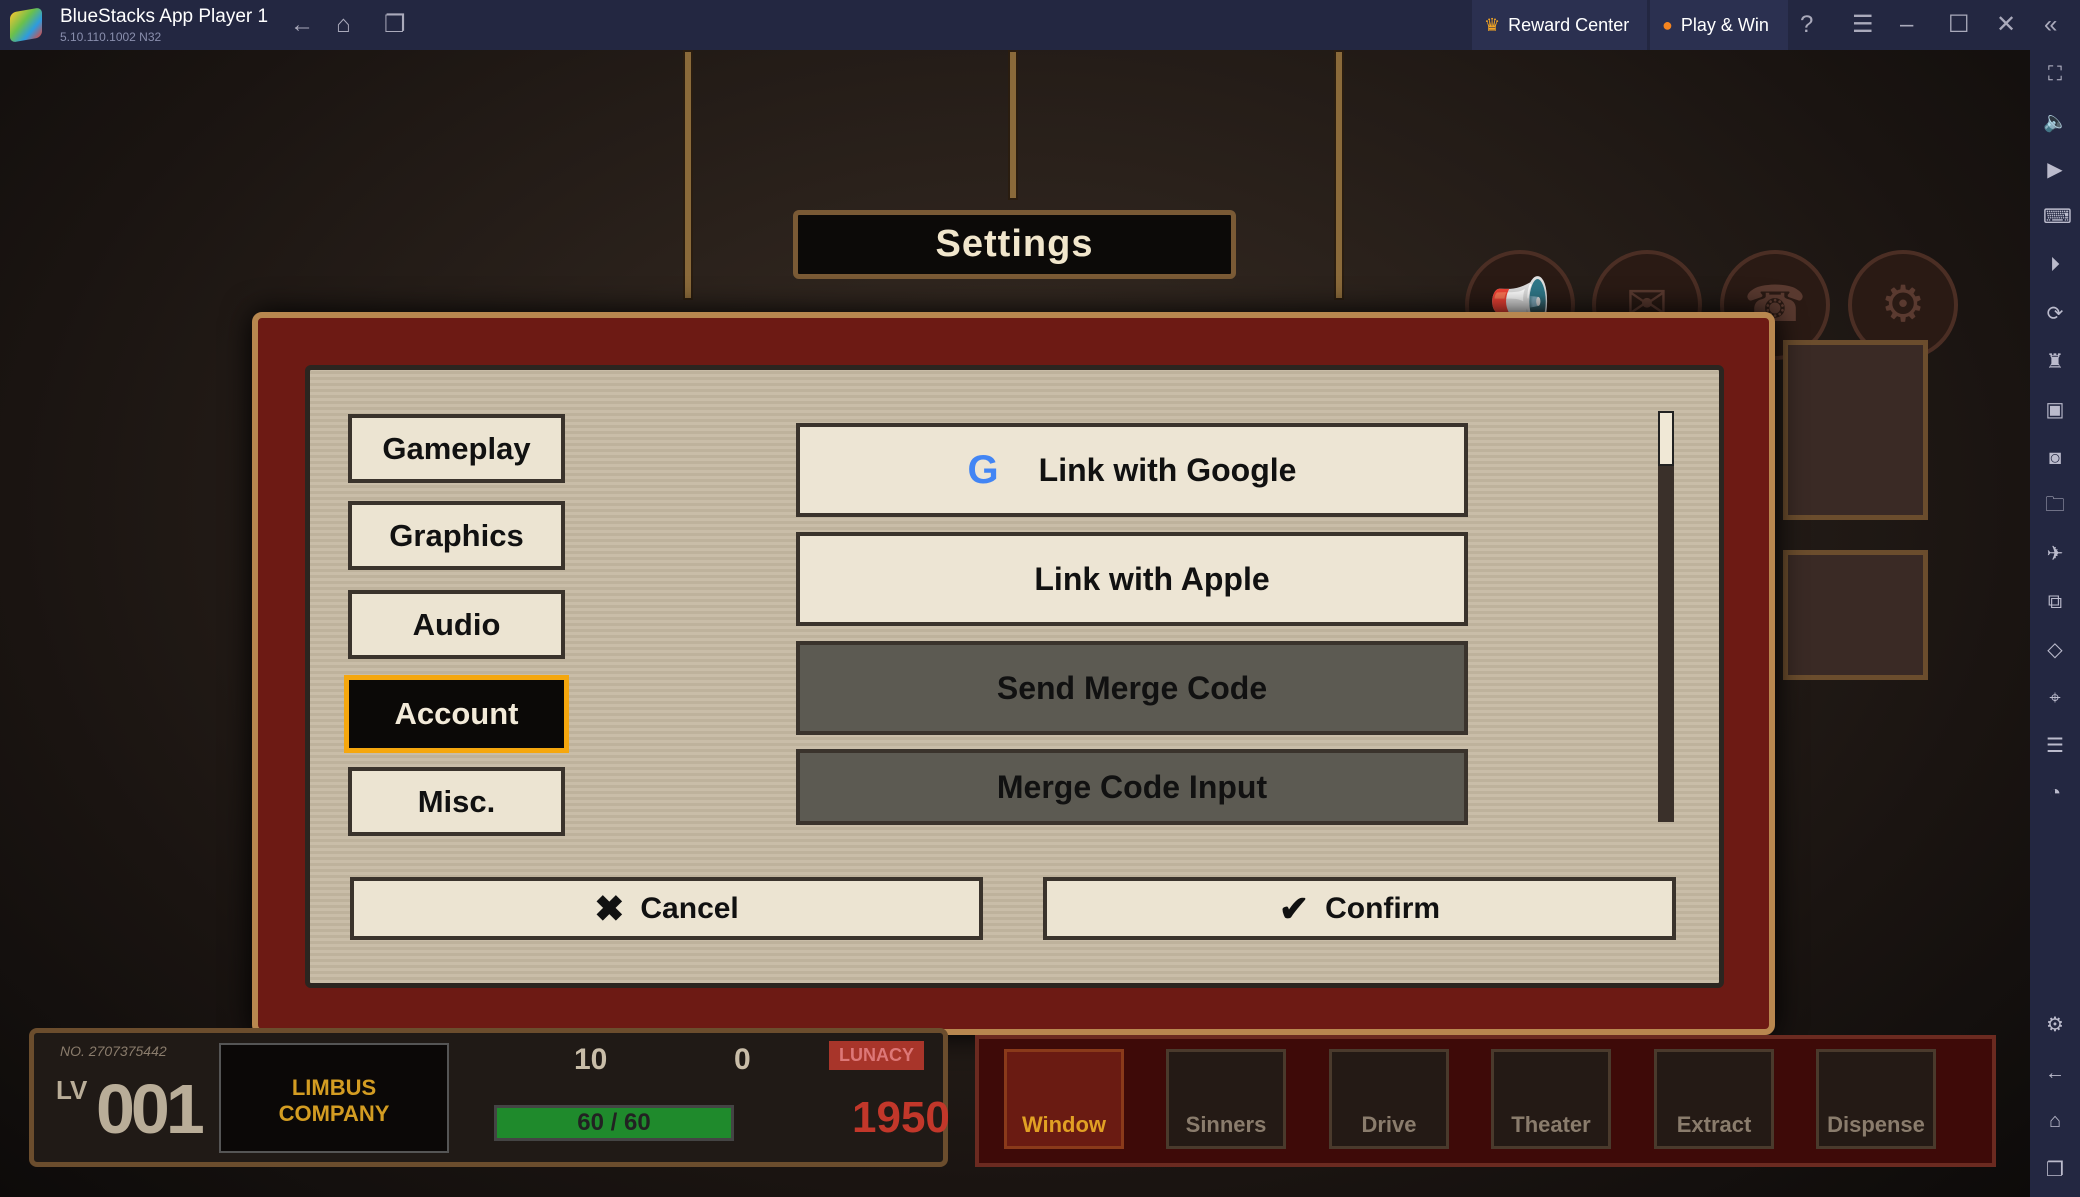 The height and width of the screenshot is (1197, 2080). I want to click on player-level: 001, so click(150, 1109).